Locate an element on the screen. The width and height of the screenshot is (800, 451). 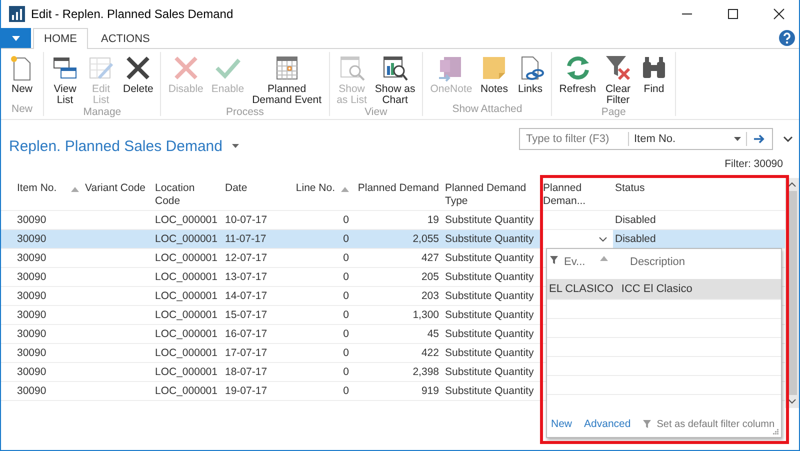
footer-link: New is located at coordinates (561, 424).